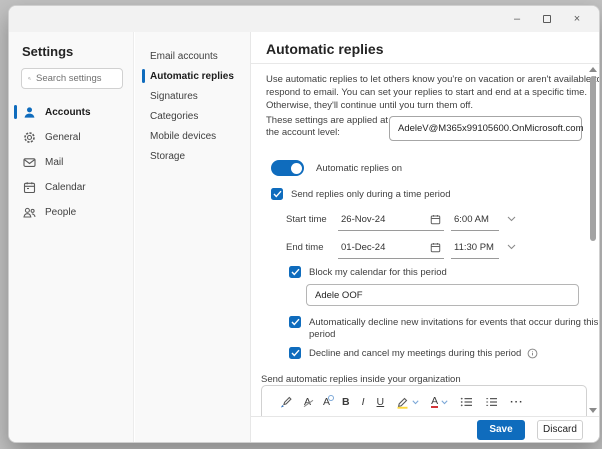 The width and height of the screenshot is (602, 449). What do you see at coordinates (486, 128) in the screenshot?
I see `account-dropdown: AdeleV@M365x99105600.OnMicrosoft.com` at bounding box center [486, 128].